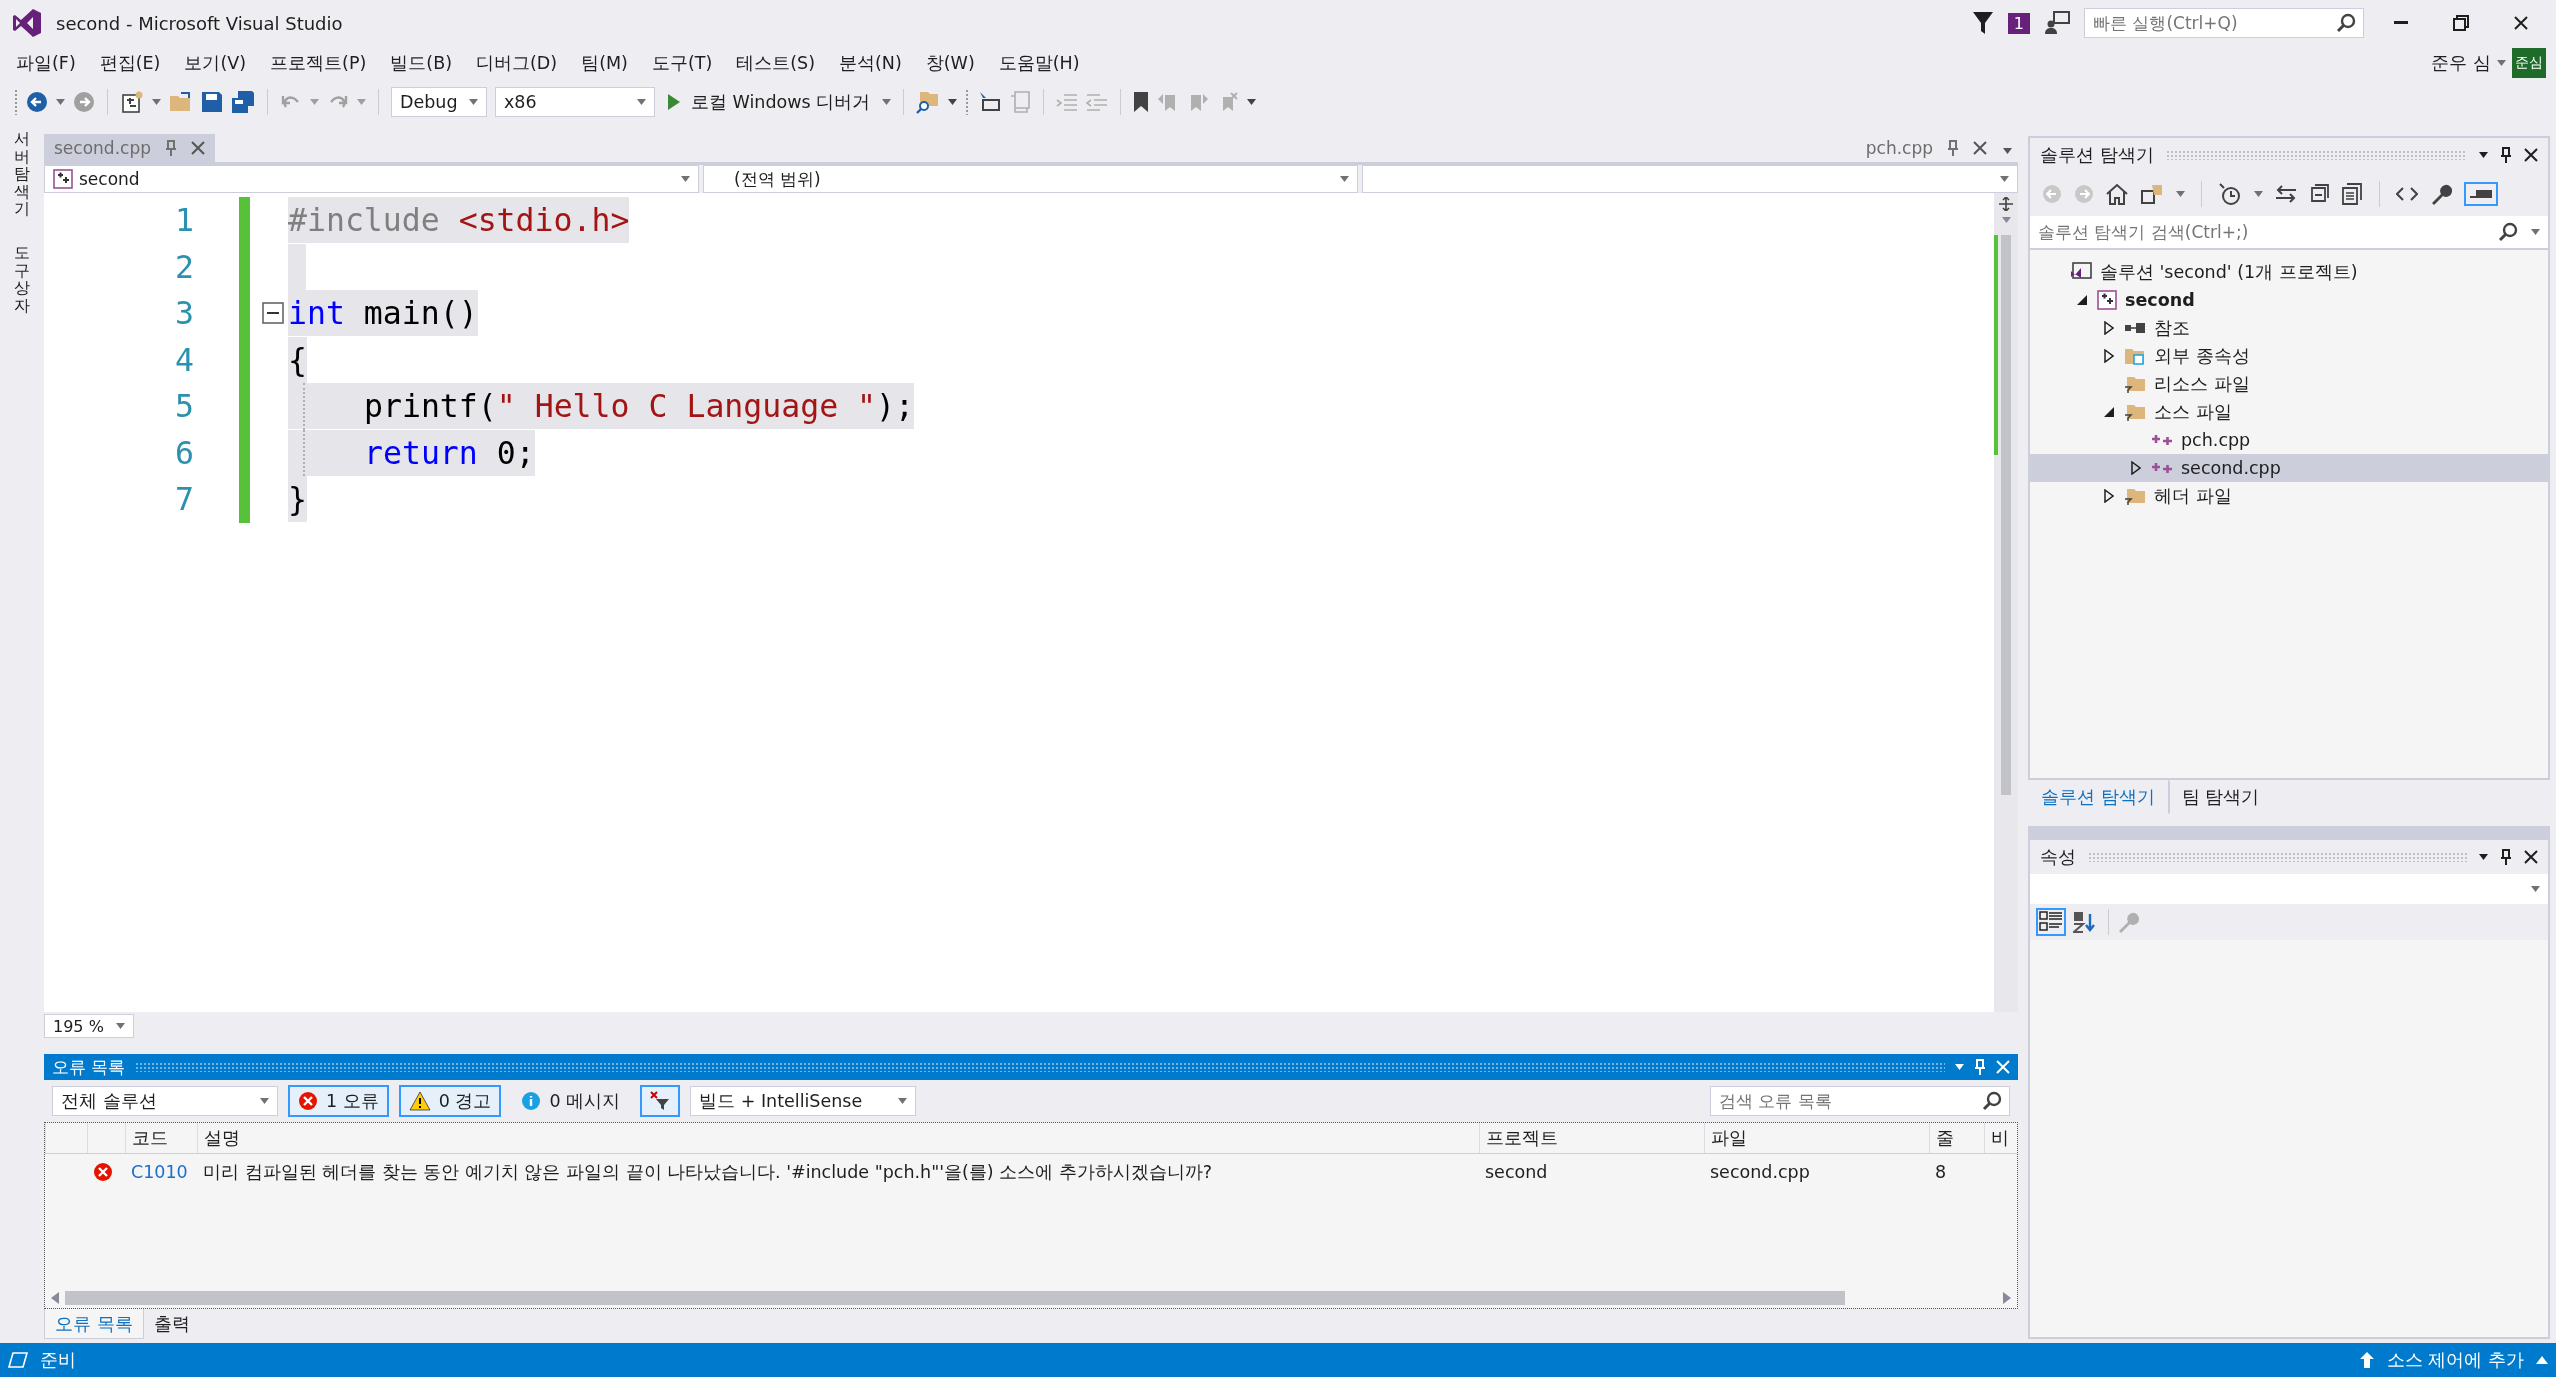  I want to click on copy-icon, so click(2352, 194).